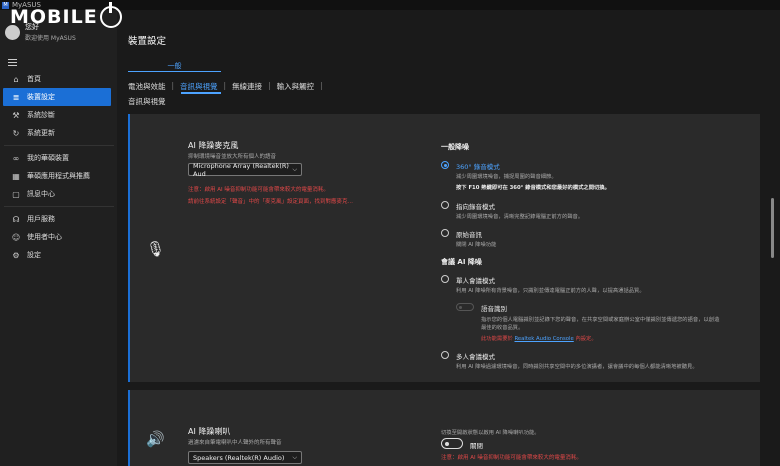 The height and width of the screenshot is (466, 780). Describe the element at coordinates (247, 86) in the screenshot. I see `subtab-wireless: 無線連接` at that location.